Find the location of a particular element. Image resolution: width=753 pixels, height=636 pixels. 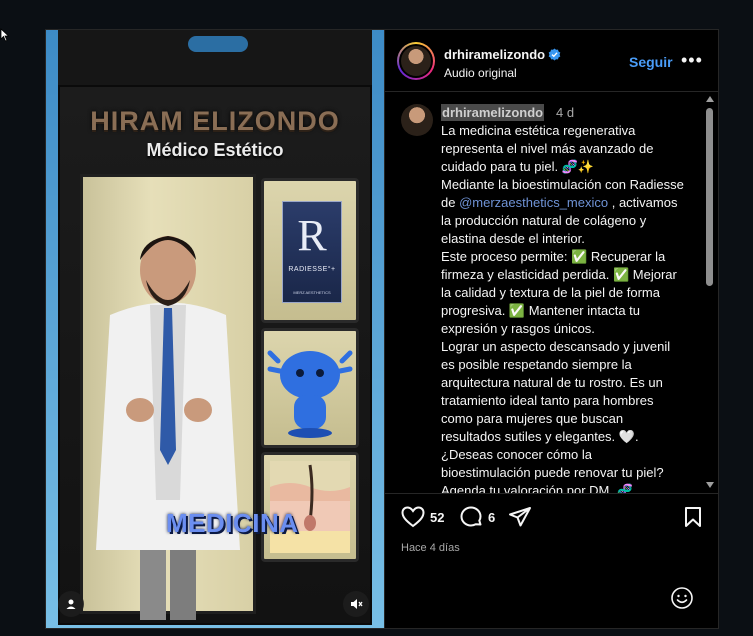

share-button is located at coordinates (520, 517).